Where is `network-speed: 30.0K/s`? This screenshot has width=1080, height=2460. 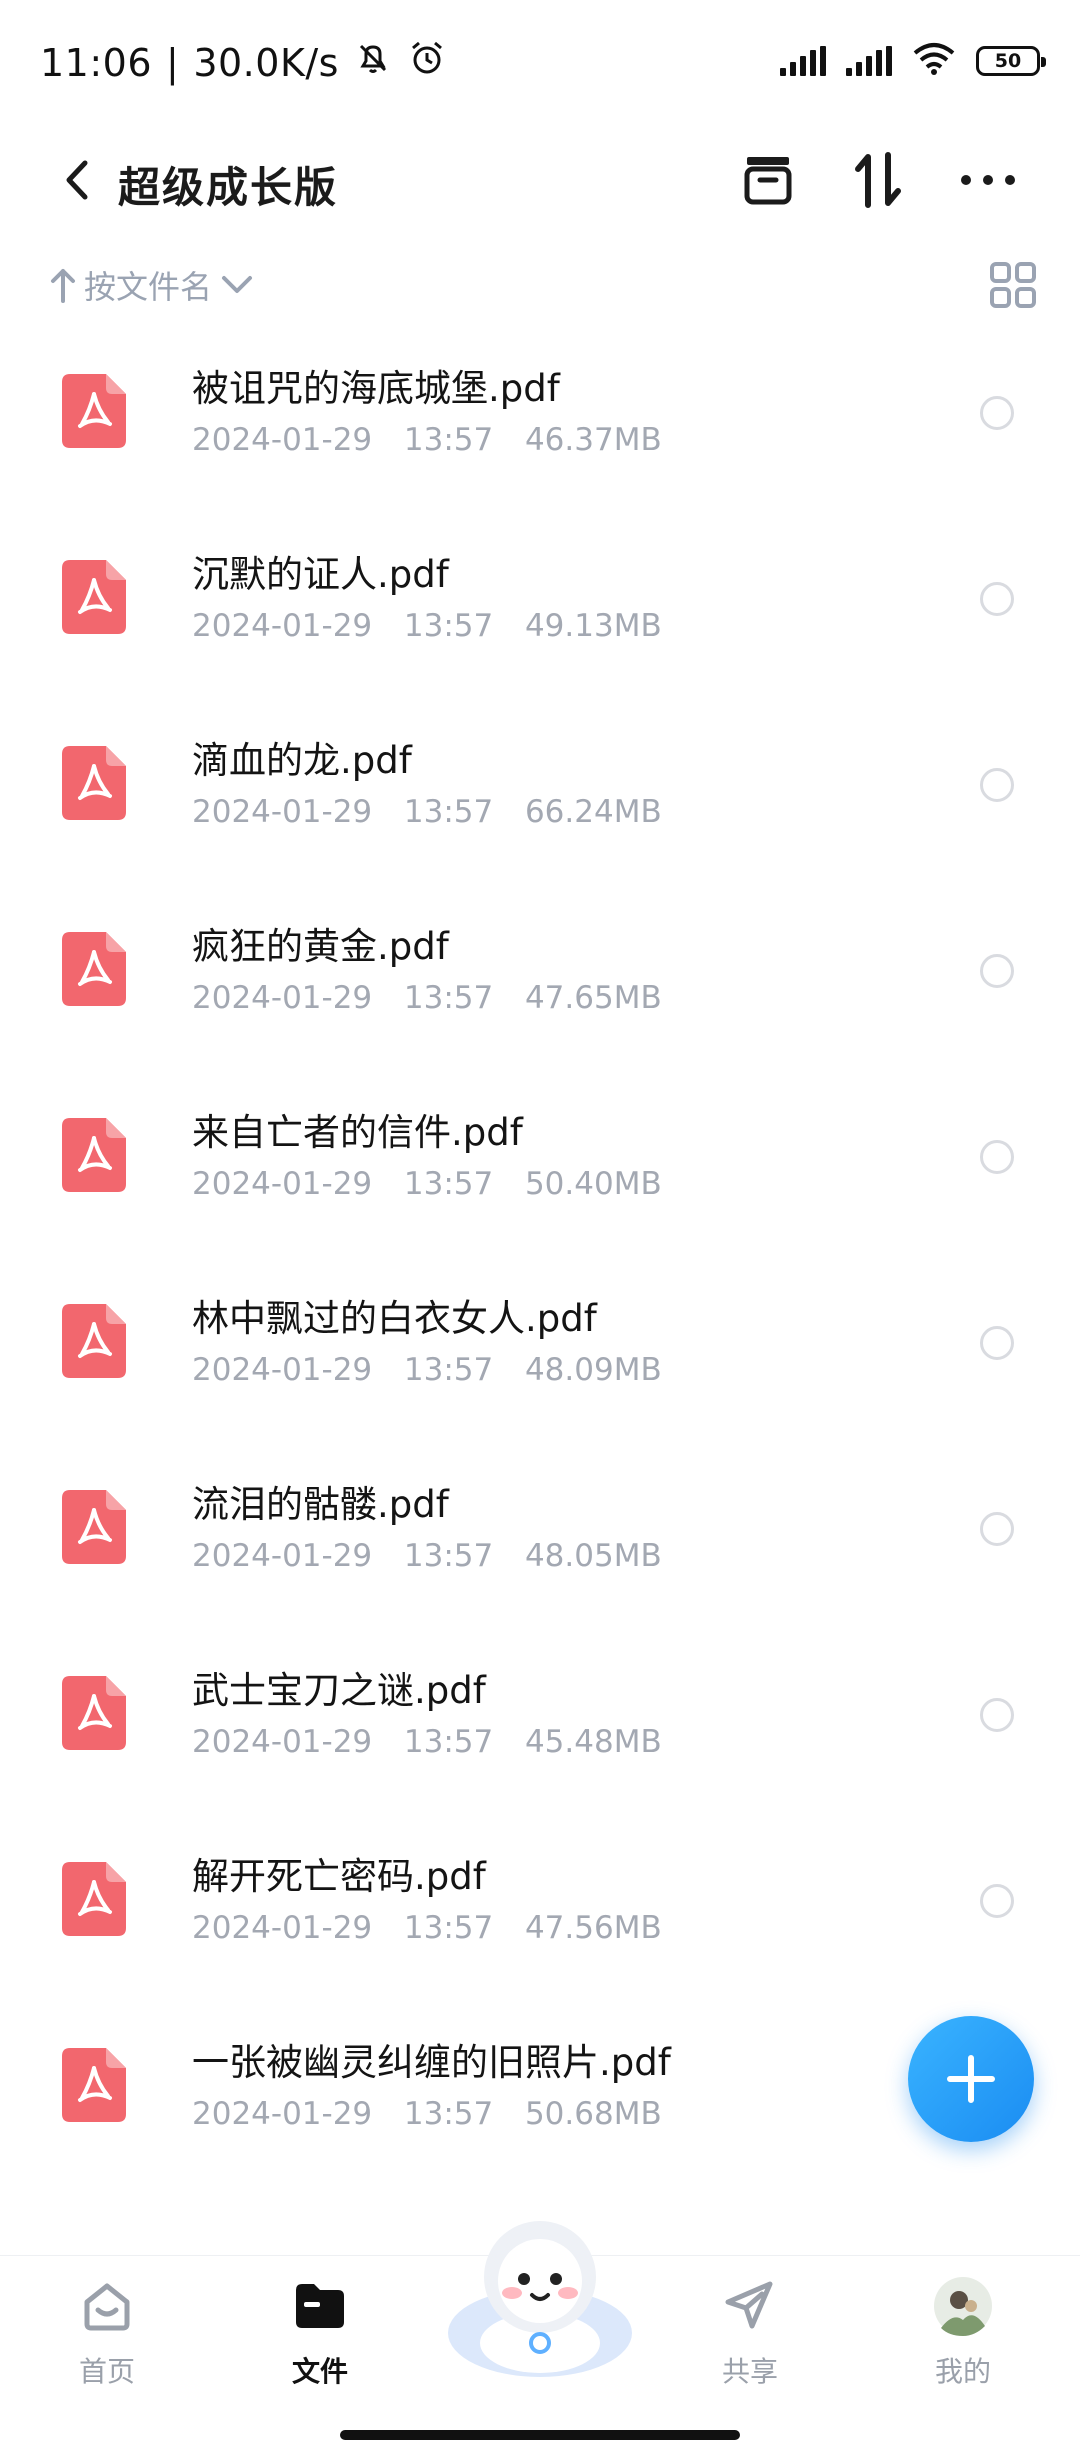 network-speed: 30.0K/s is located at coordinates (266, 62).